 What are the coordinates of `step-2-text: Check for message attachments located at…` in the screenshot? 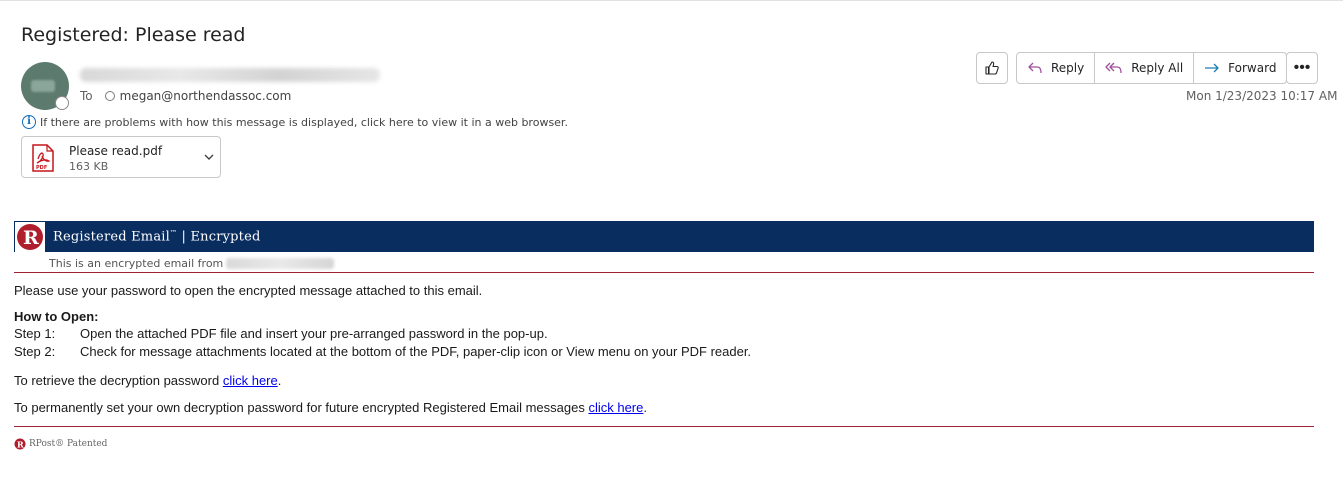 It's located at (416, 351).